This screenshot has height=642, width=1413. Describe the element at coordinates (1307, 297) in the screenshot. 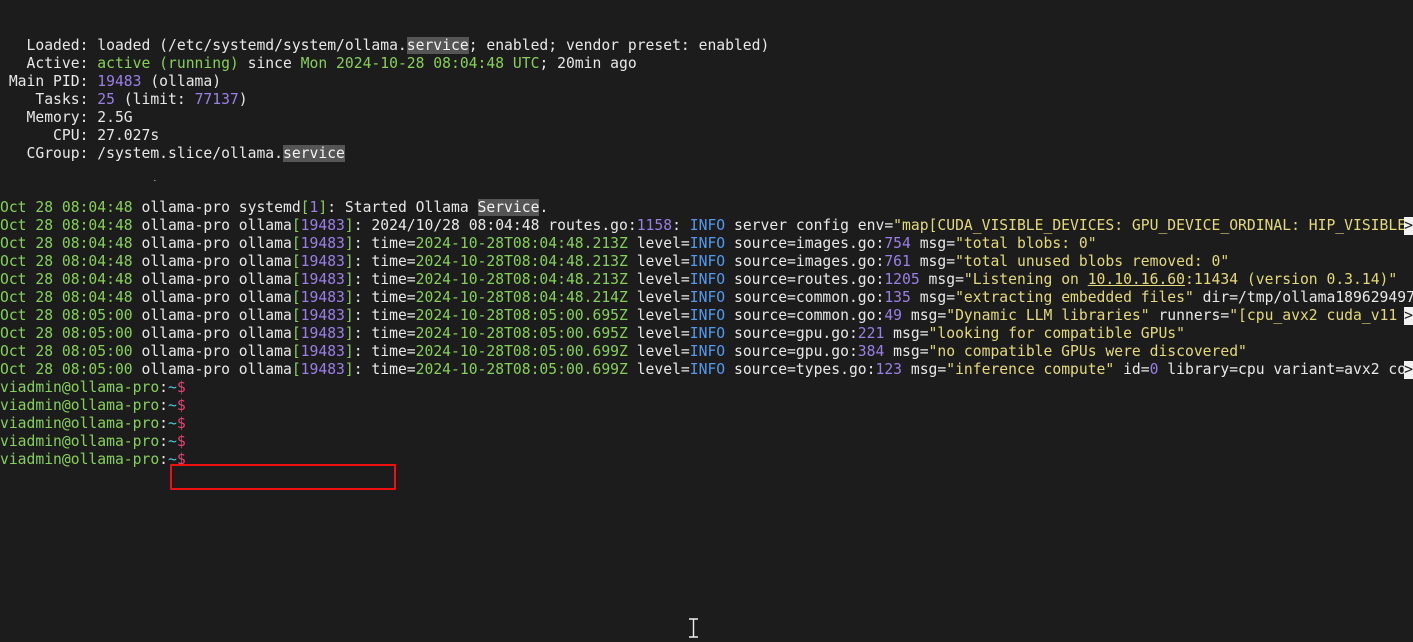

I see `text-segment: dir=/tmp/ollama1896294972/runners` at that location.